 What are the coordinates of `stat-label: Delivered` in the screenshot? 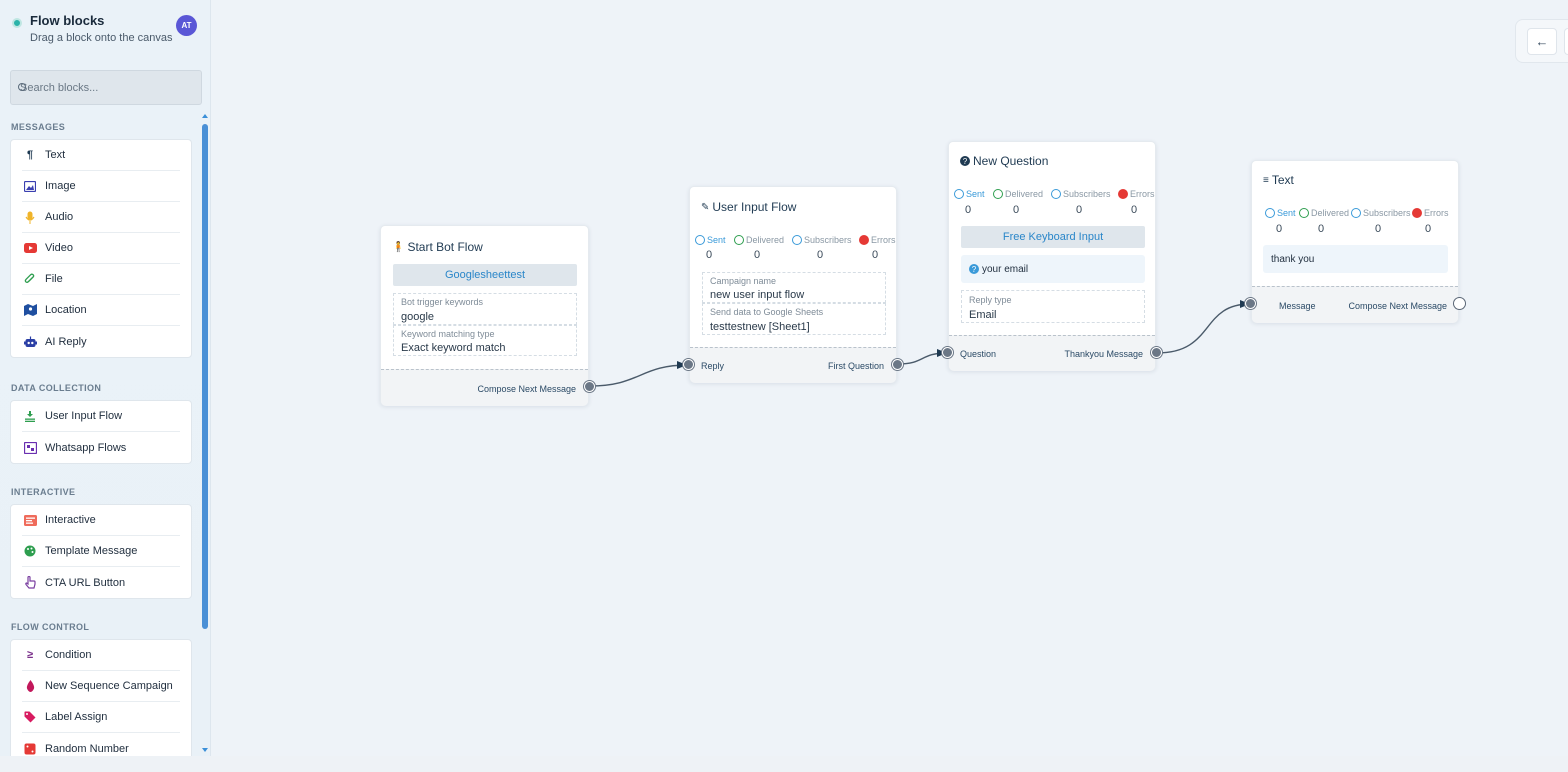 It's located at (1330, 213).